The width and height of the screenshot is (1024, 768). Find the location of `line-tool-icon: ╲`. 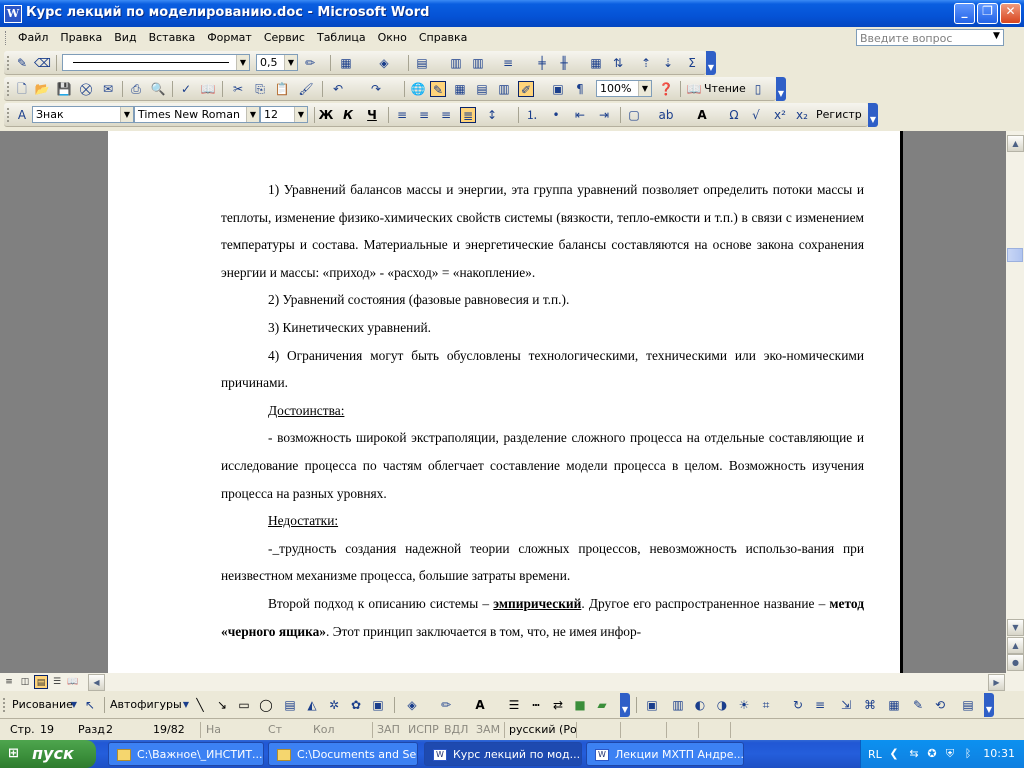

line-tool-icon: ╲ is located at coordinates (200, 705).